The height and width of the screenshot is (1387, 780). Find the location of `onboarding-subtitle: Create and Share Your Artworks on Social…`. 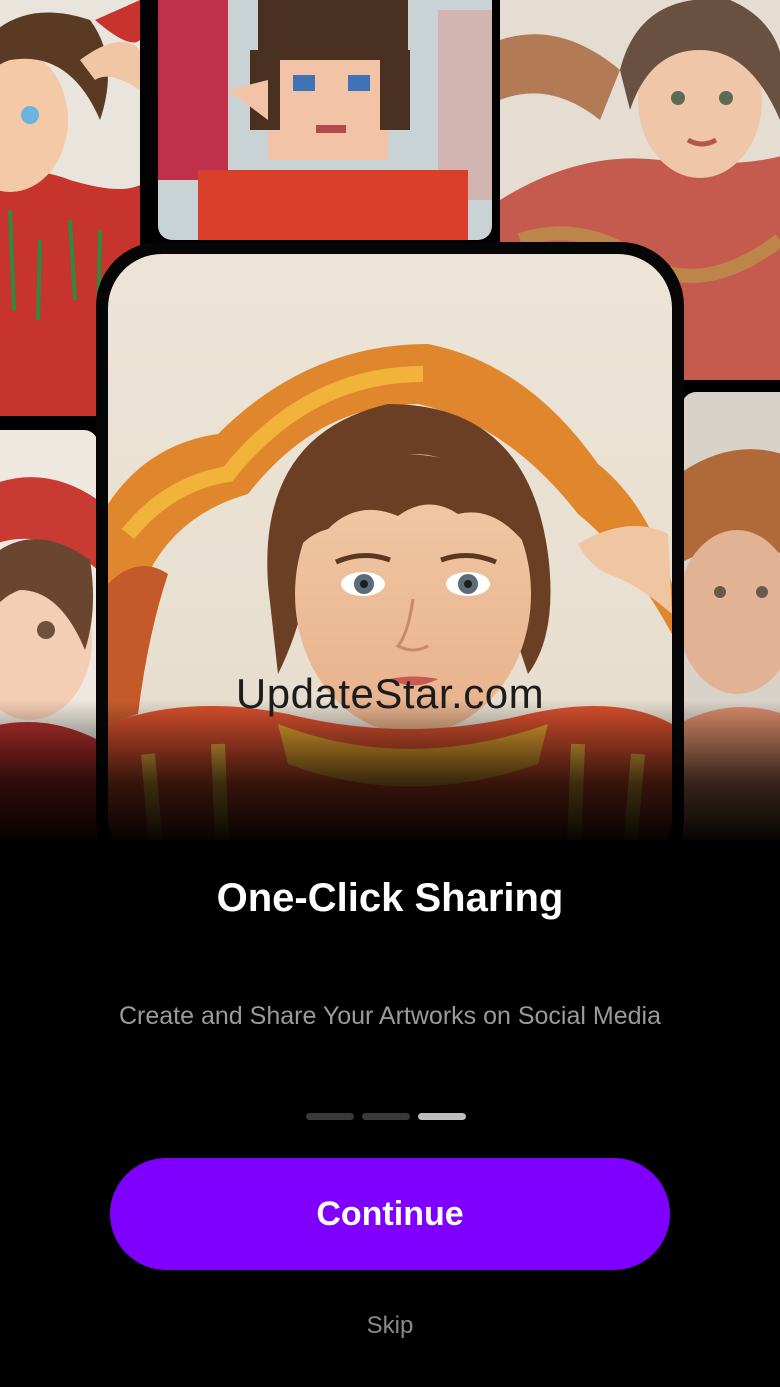

onboarding-subtitle: Create and Share Your Artworks on Social… is located at coordinates (390, 1016).